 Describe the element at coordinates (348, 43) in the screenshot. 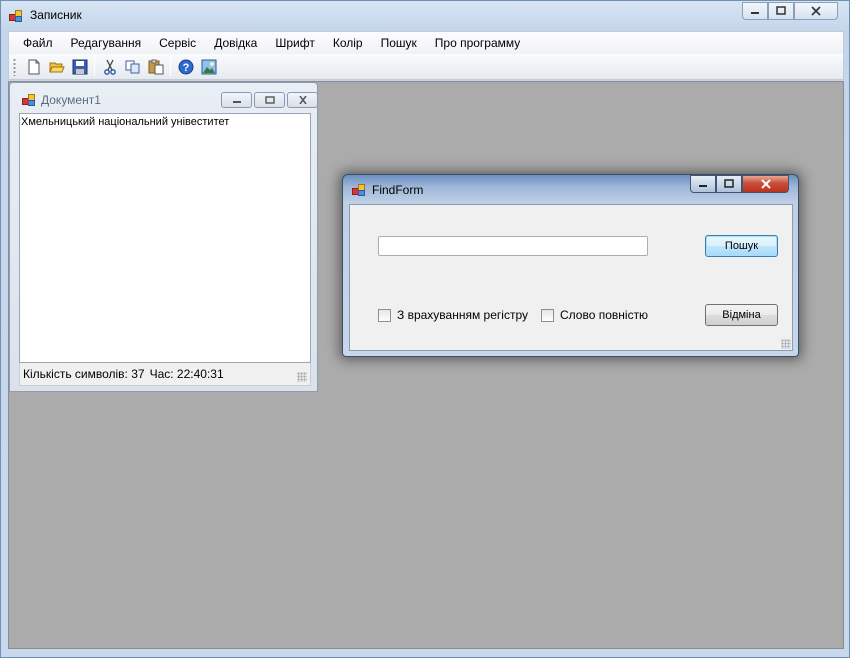

I see `menu-color: Колір` at that location.